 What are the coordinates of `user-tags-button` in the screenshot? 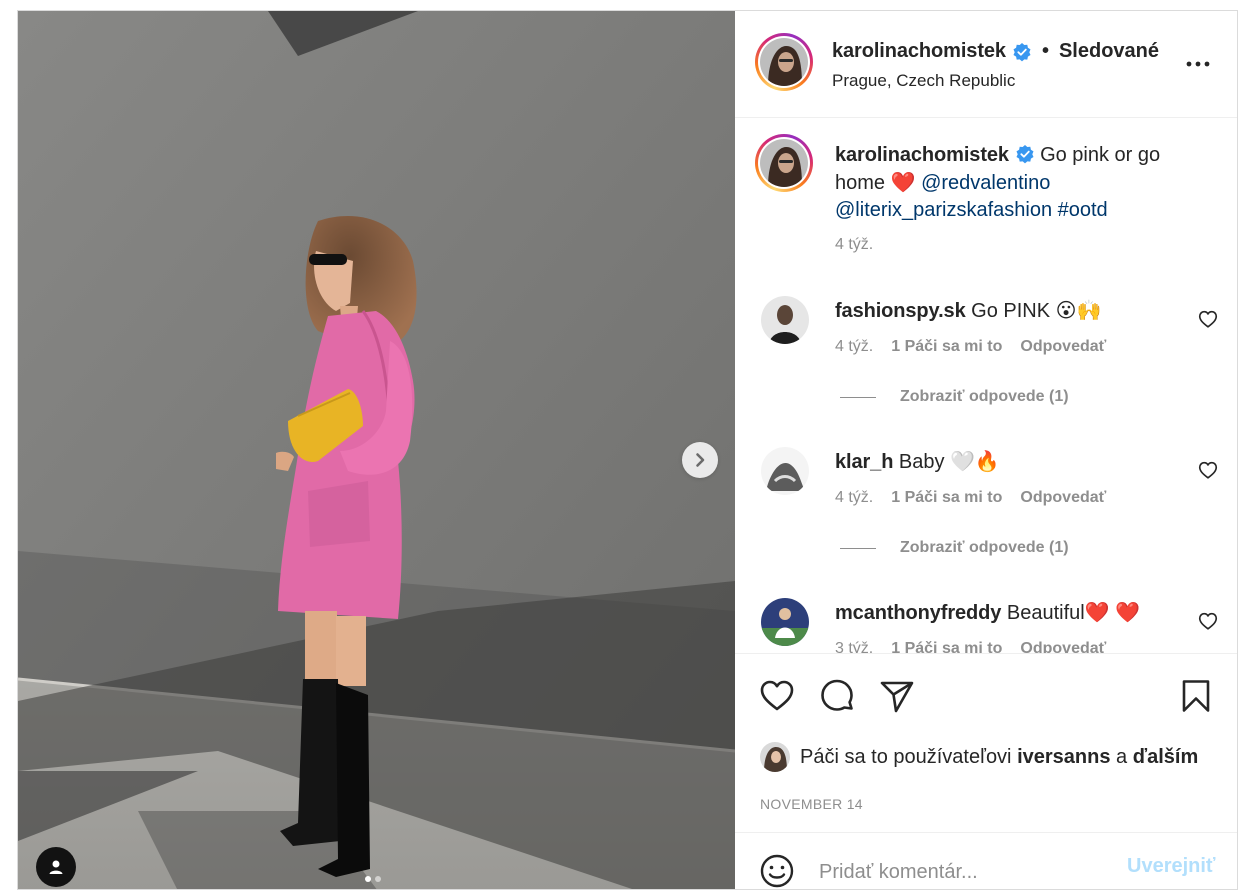 It's located at (56, 867).